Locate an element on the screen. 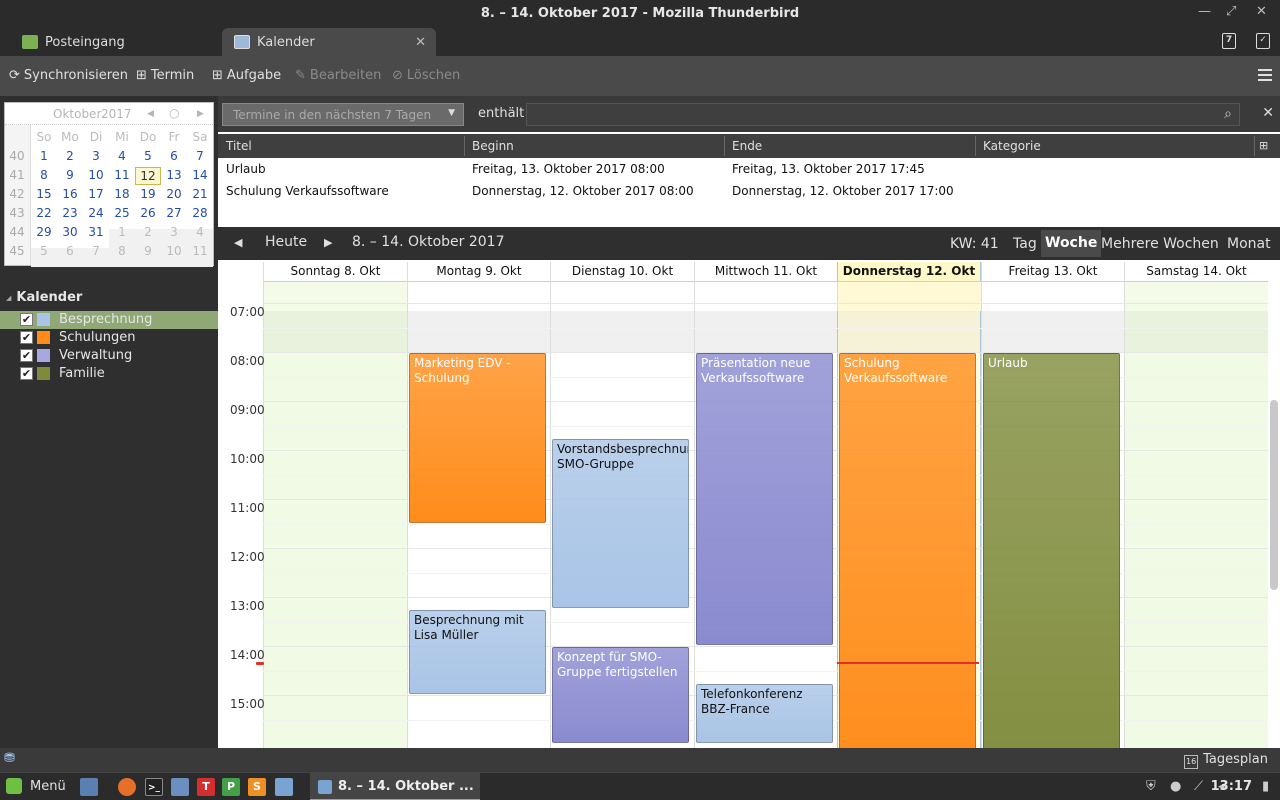 This screenshot has height=800, width=1280. new-event-button: ⊞ Termin is located at coordinates (165, 75).